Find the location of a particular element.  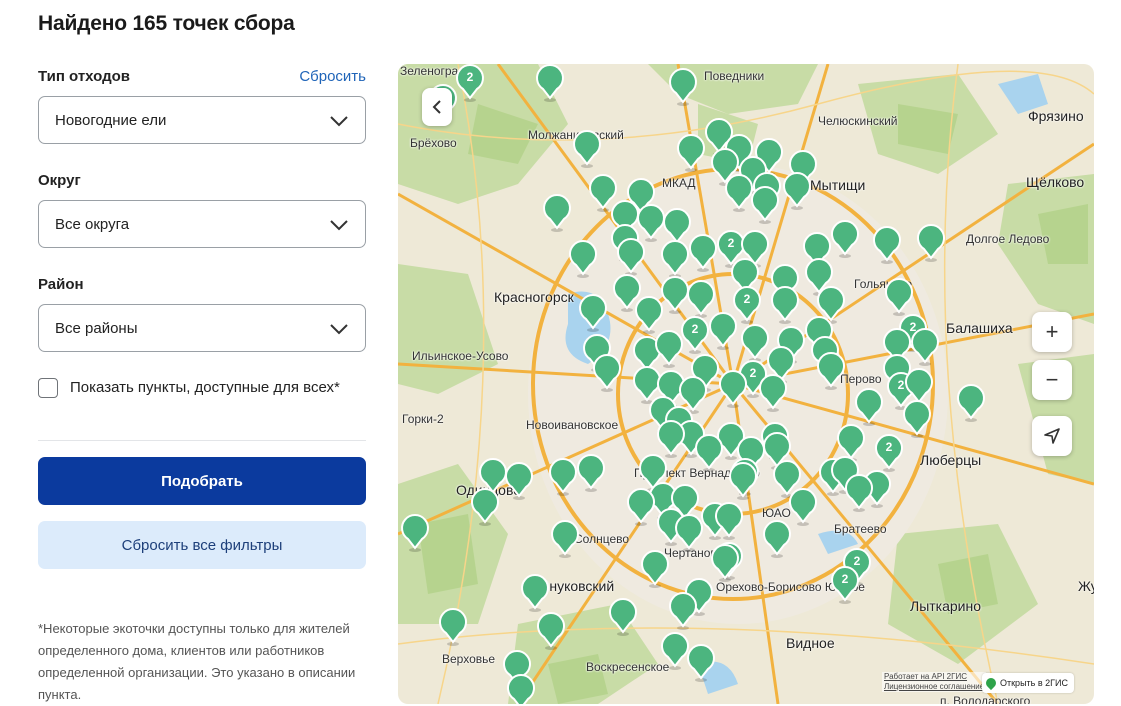

license-link: Лицензионное соглашение is located at coordinates (934, 687).